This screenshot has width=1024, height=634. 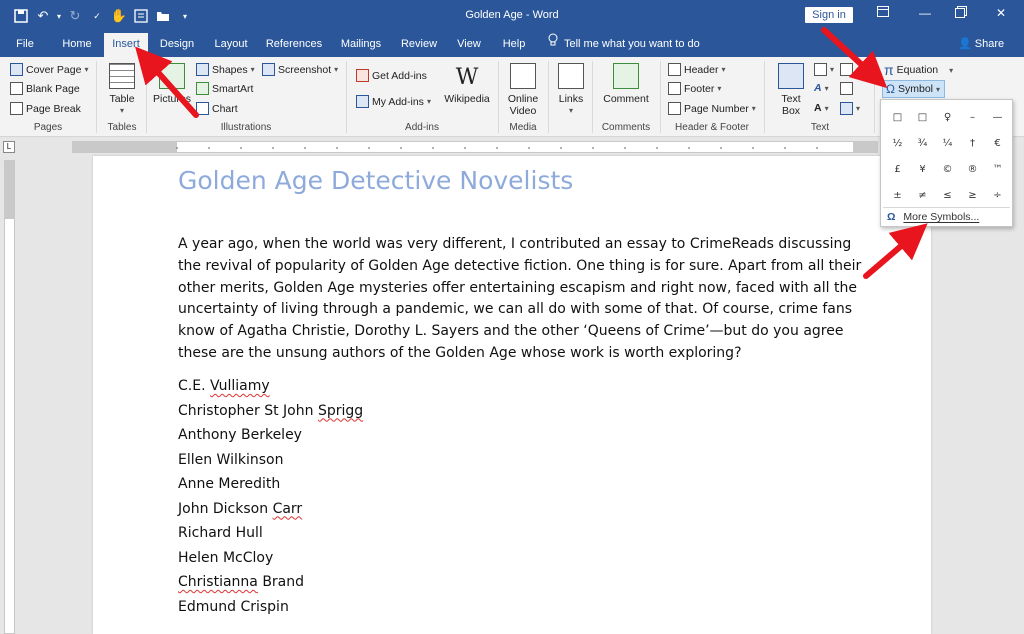 What do you see at coordinates (997, 169) in the screenshot?
I see `symbol-cell: ™` at bounding box center [997, 169].